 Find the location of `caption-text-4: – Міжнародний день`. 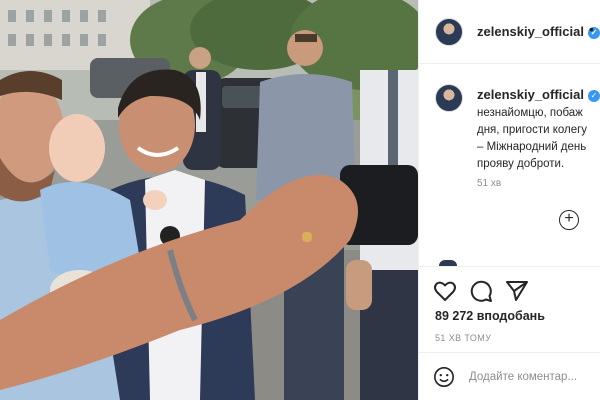

caption-text-4: – Міжнародний день is located at coordinates (532, 147).